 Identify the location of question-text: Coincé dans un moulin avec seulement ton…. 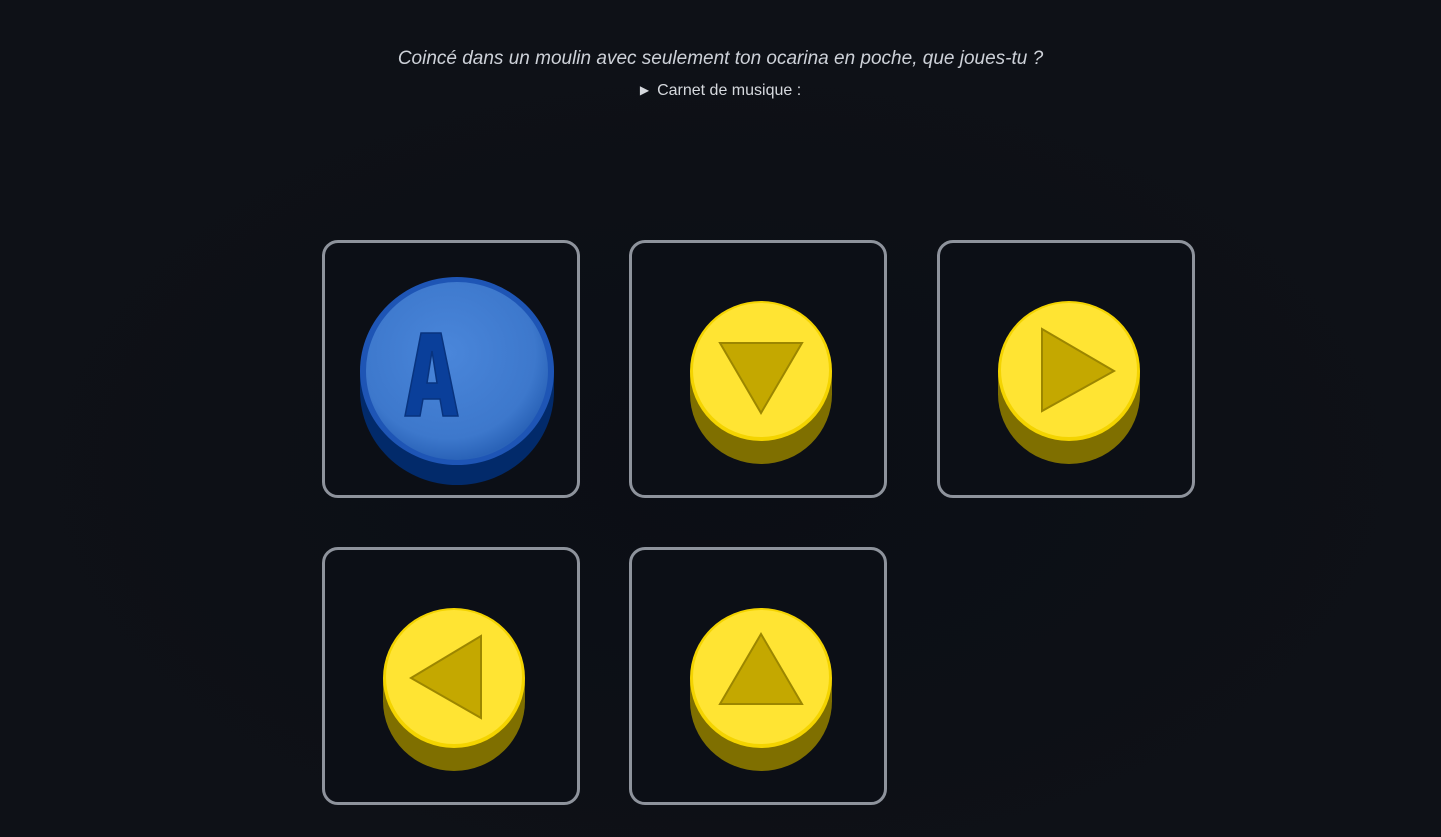
(720, 58).